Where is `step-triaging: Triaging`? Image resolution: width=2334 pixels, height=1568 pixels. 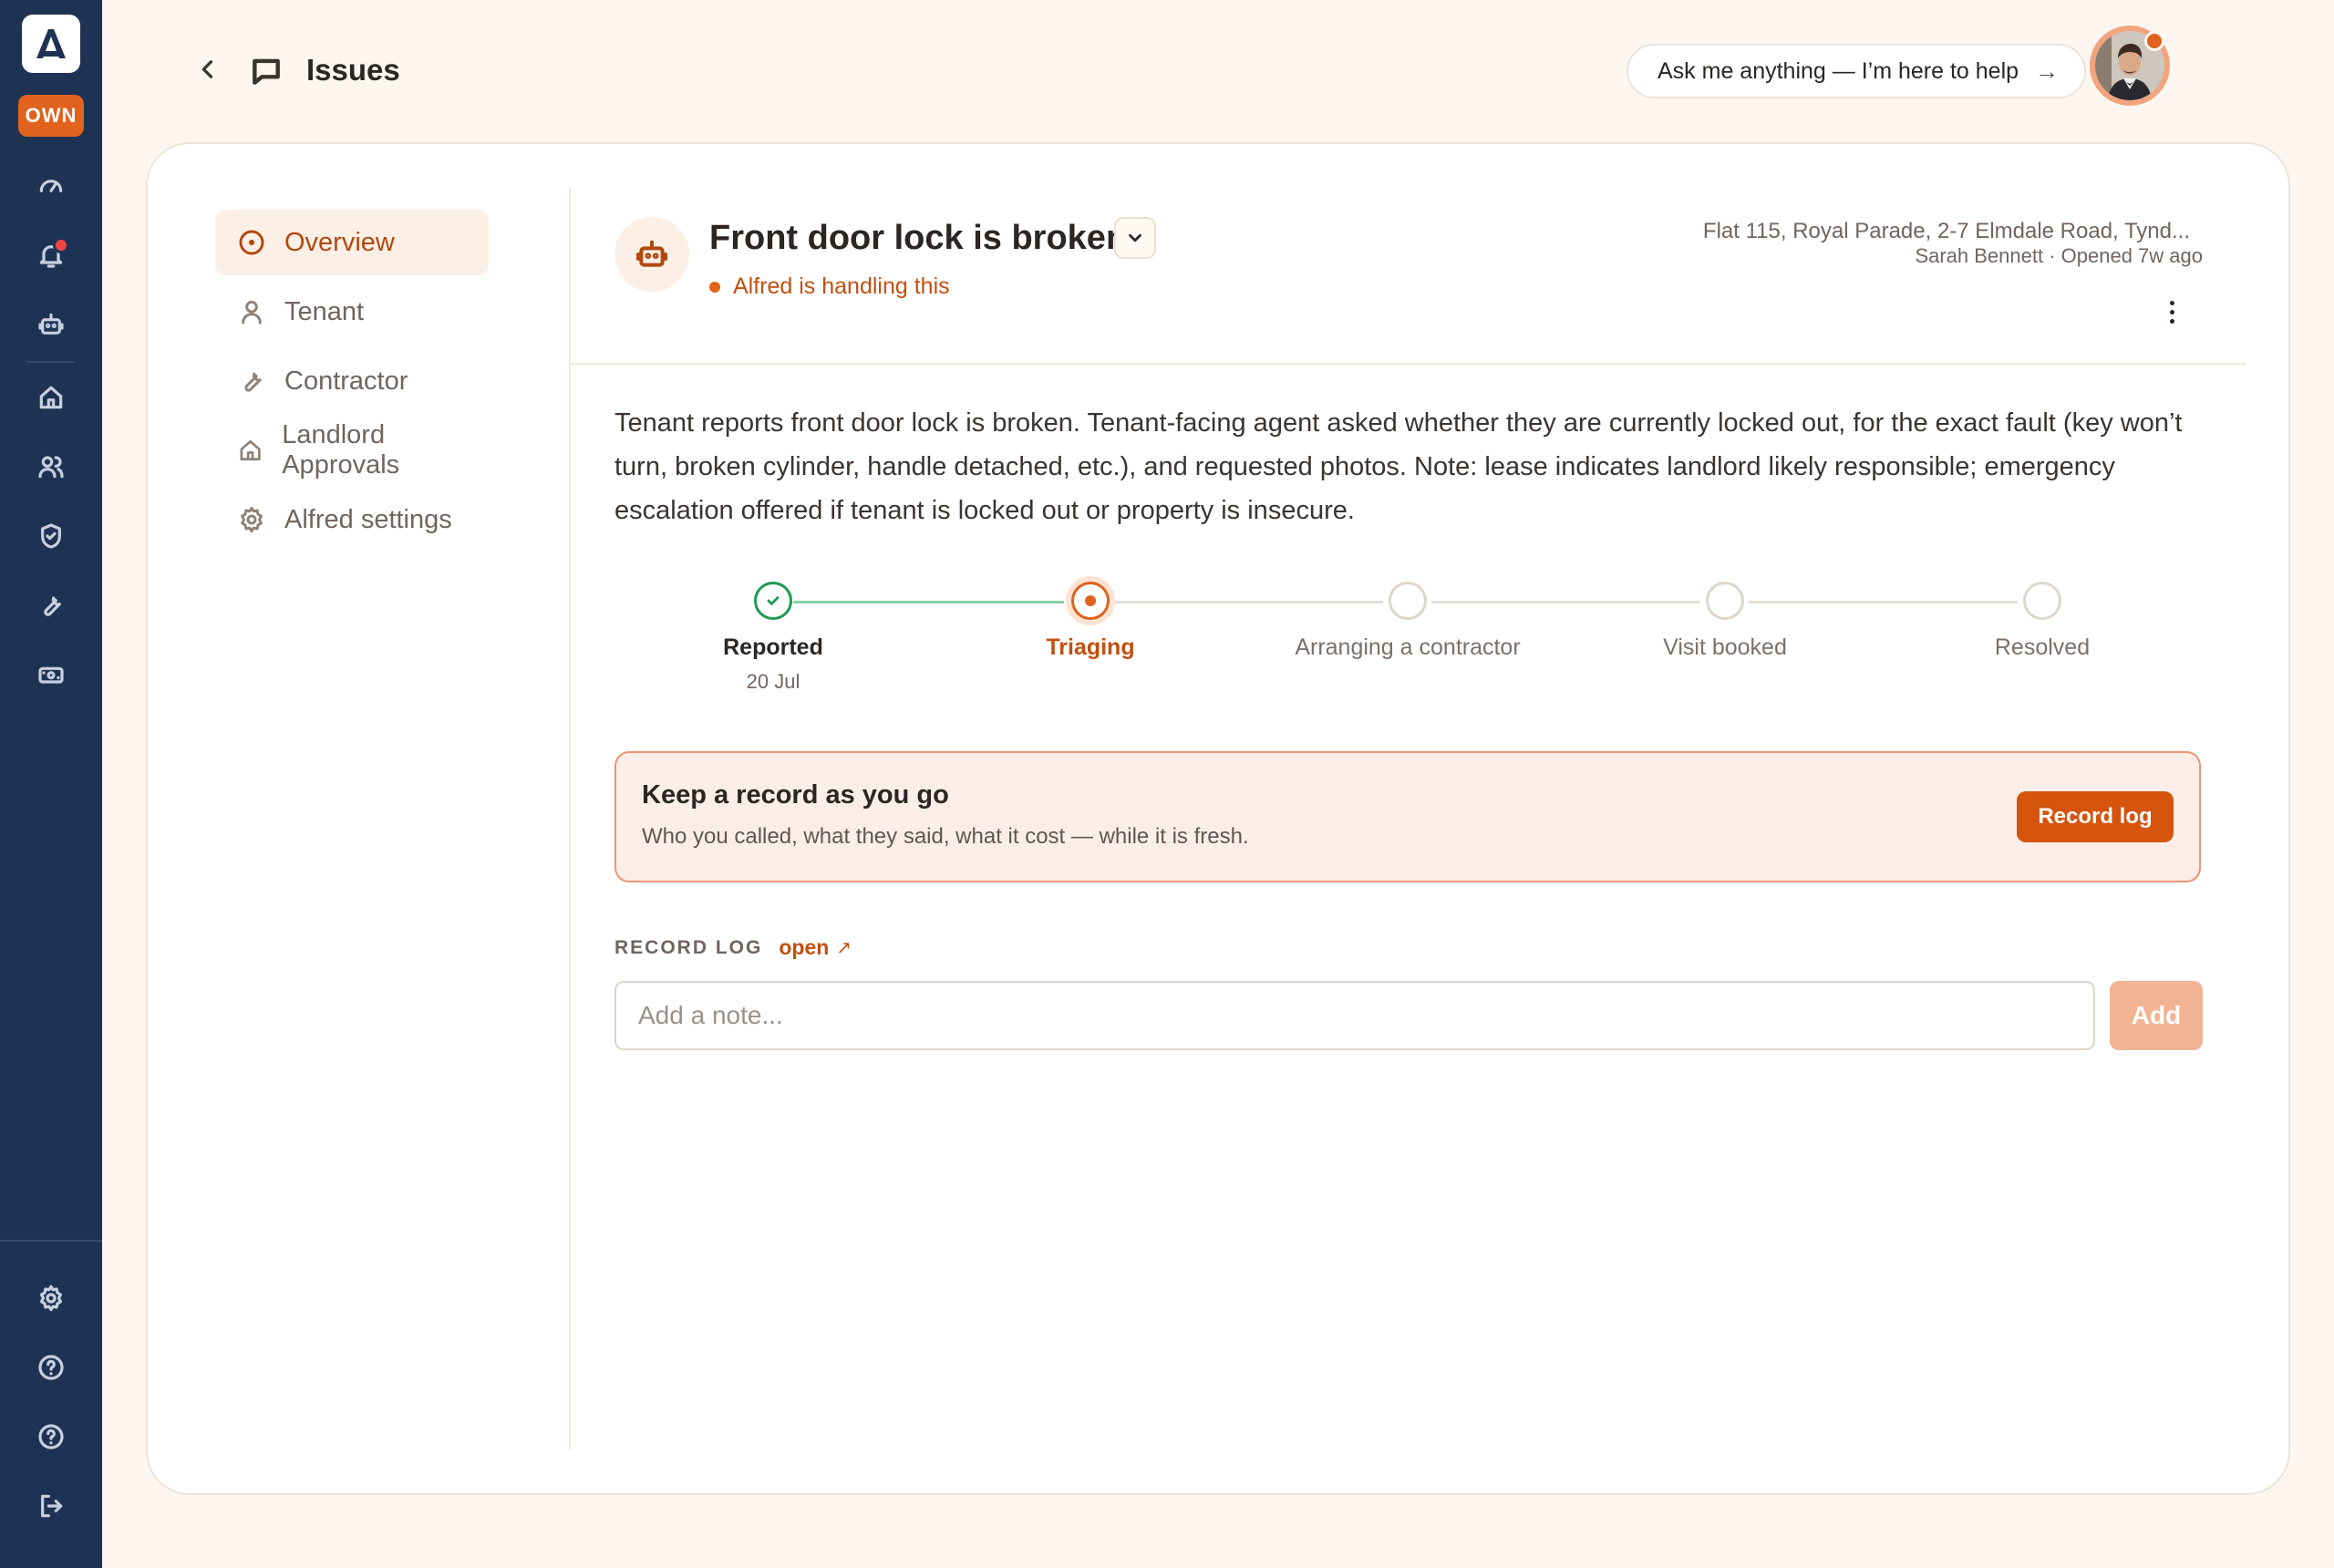 step-triaging: Triaging is located at coordinates (1090, 621).